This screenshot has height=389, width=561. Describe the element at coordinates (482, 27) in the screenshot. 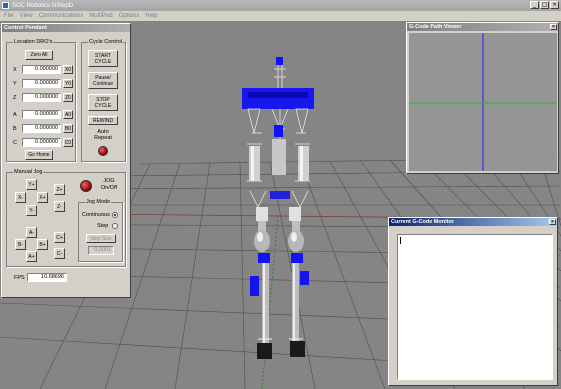

I see `path-viewer-titlebar: G-Code Path Viewer ×` at that location.